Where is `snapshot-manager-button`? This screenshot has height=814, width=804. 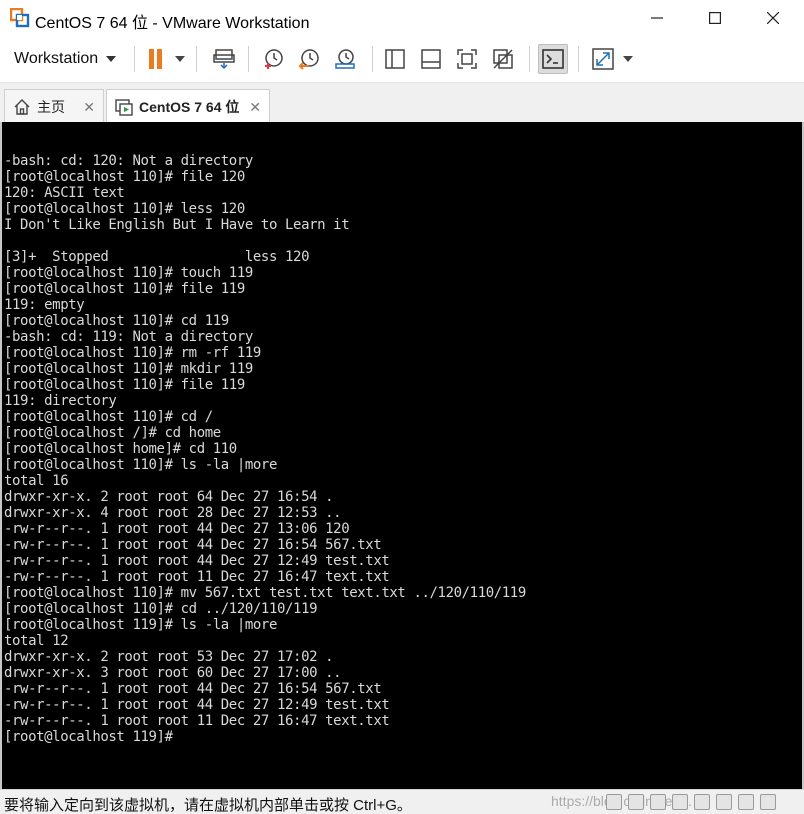 snapshot-manager-button is located at coordinates (345, 59).